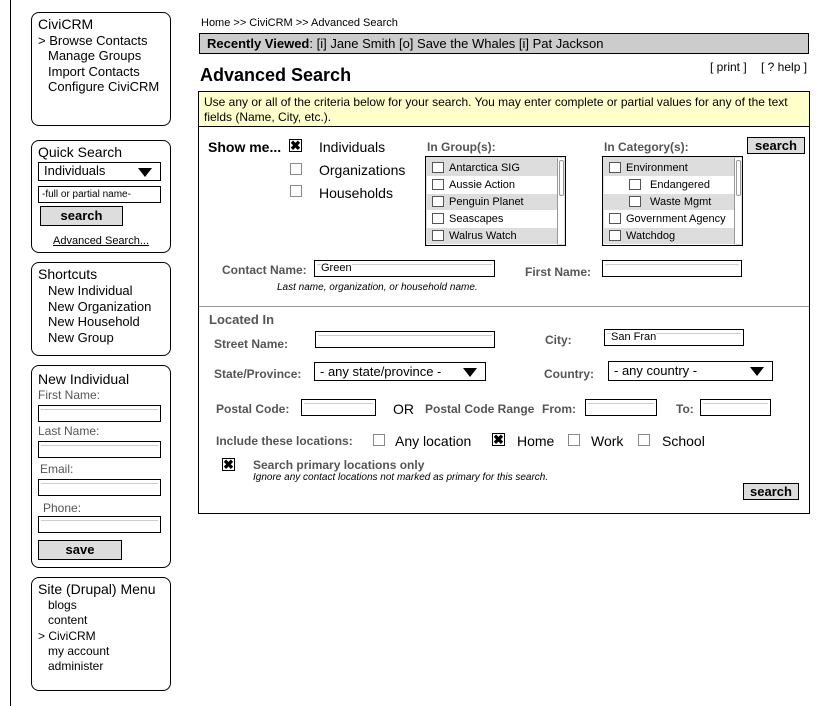 The image size is (835, 706). Describe the element at coordinates (66, 24) in the screenshot. I see `civicrm-menu-title: CiviCRM` at that location.